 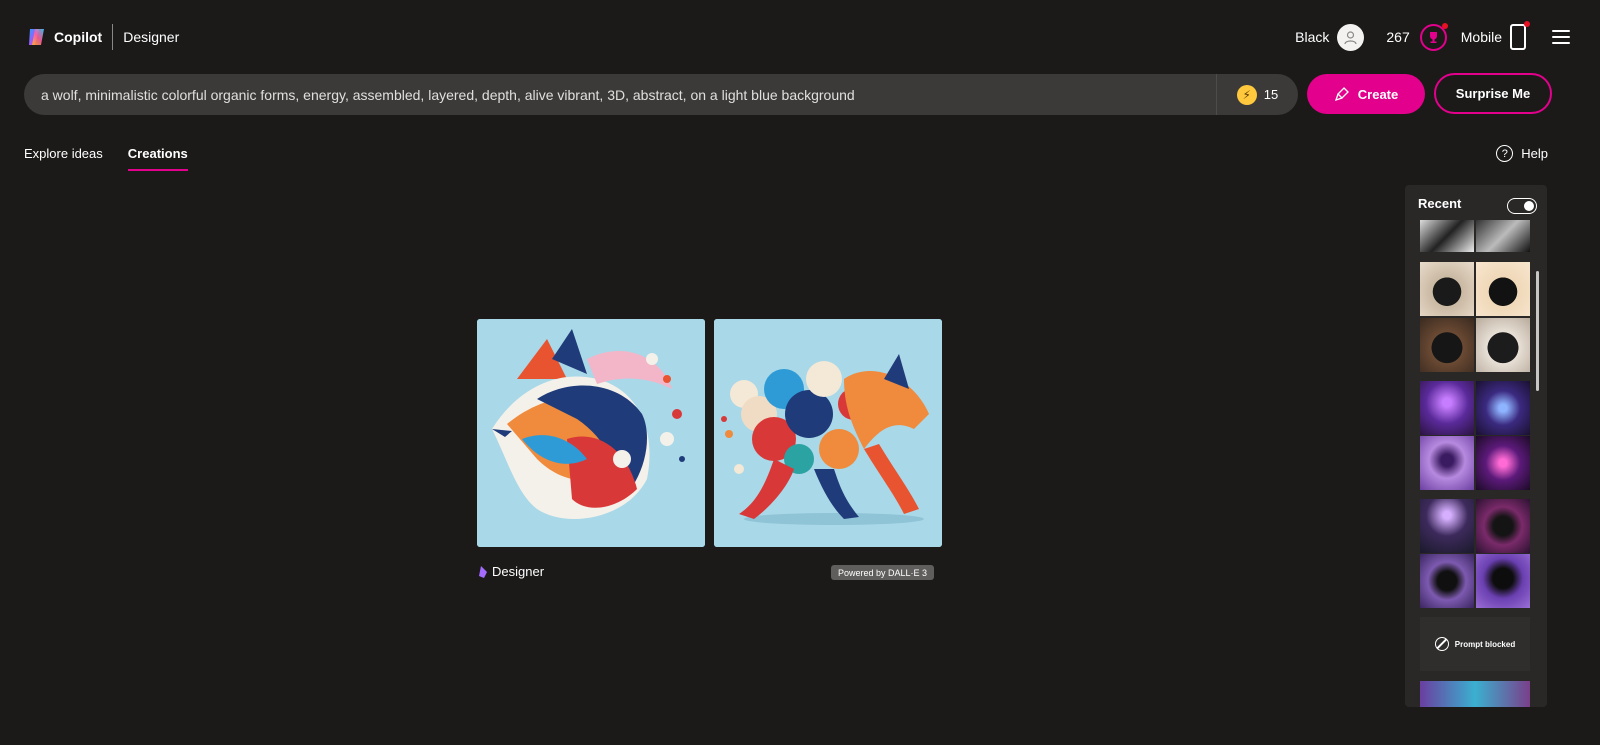 What do you see at coordinates (800, 36) in the screenshot?
I see `top-header: Copilot Designer Black 267 Mobile` at bounding box center [800, 36].